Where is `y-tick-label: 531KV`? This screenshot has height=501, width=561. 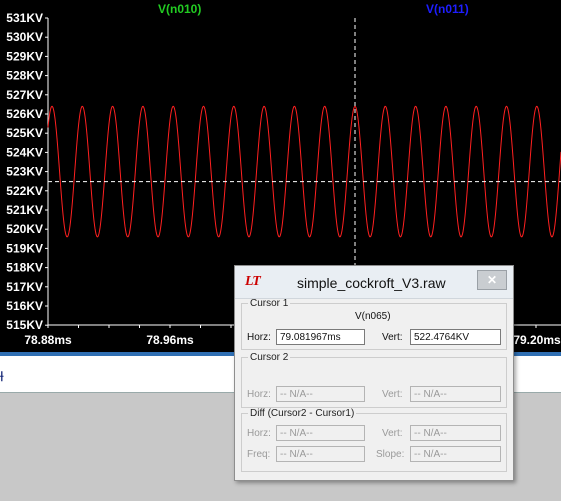 y-tick-label: 531KV is located at coordinates (24, 18).